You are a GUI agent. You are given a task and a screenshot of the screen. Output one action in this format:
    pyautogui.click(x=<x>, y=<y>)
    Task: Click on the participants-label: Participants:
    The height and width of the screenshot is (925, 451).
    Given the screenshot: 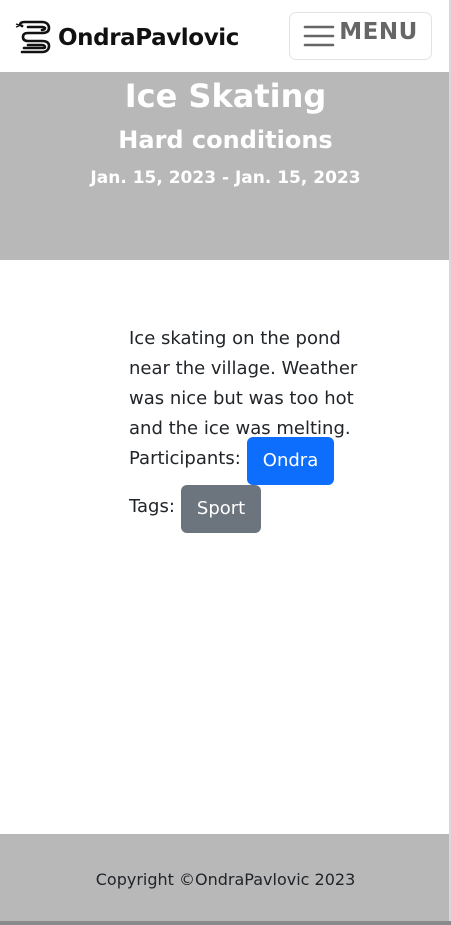 What is the action you would take?
    pyautogui.click(x=185, y=458)
    